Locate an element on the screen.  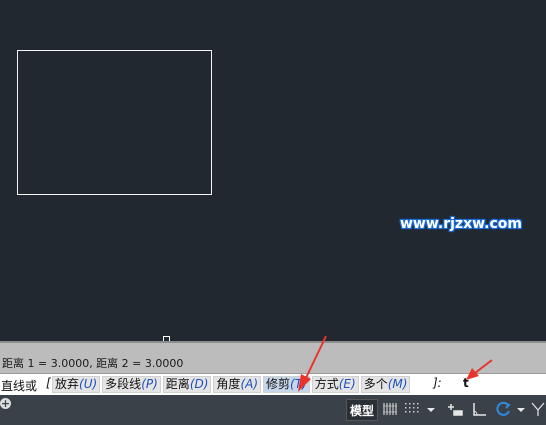
snap-icon is located at coordinates (412, 409).